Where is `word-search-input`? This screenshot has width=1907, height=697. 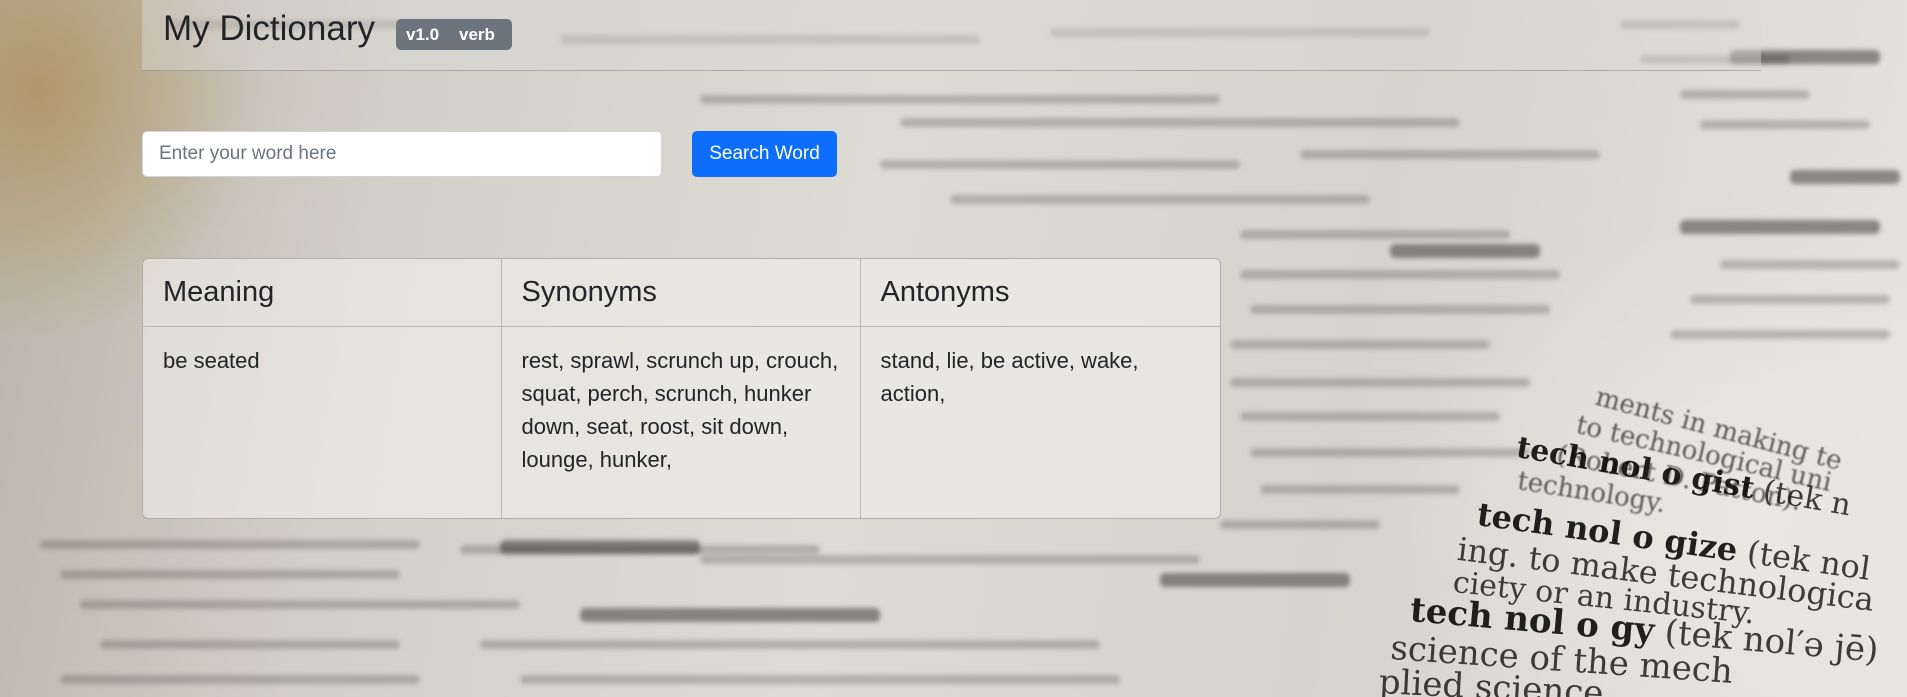 word-search-input is located at coordinates (402, 154).